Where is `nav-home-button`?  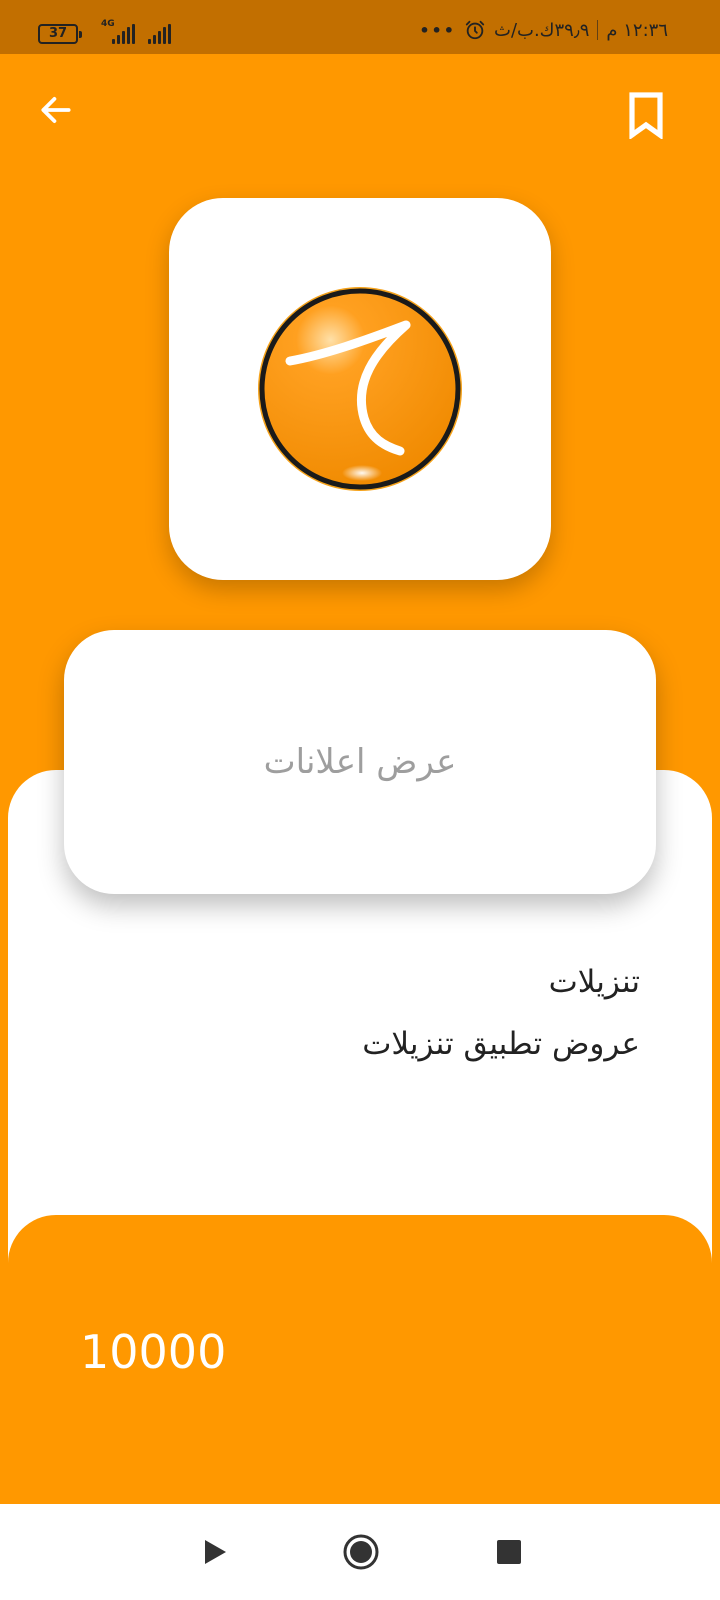
nav-home-button is located at coordinates (361, 1552).